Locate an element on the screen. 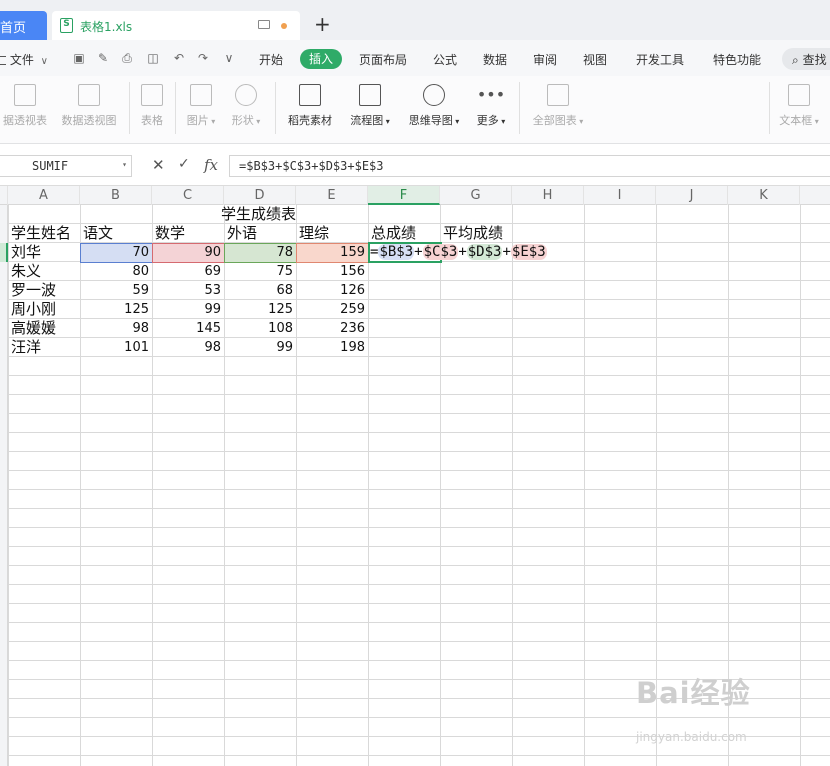  redo-icon: ↷ is located at coordinates (203, 58).